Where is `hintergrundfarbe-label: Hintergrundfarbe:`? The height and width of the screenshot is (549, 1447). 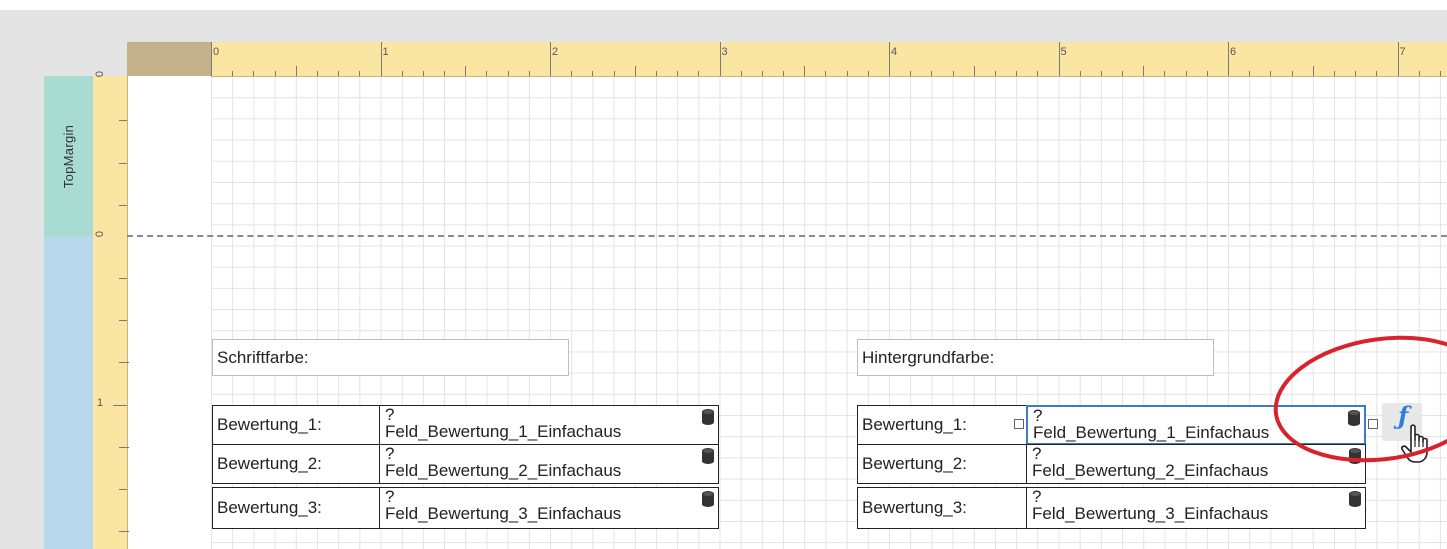
hintergrundfarbe-label: Hintergrundfarbe: is located at coordinates (1035, 357).